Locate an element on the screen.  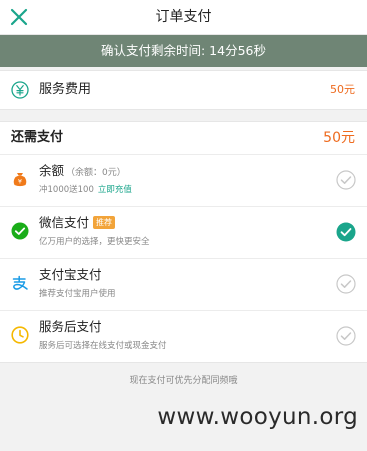
method-subtitle: 服务后可选择在线支付或现金支付 is located at coordinates (103, 346).